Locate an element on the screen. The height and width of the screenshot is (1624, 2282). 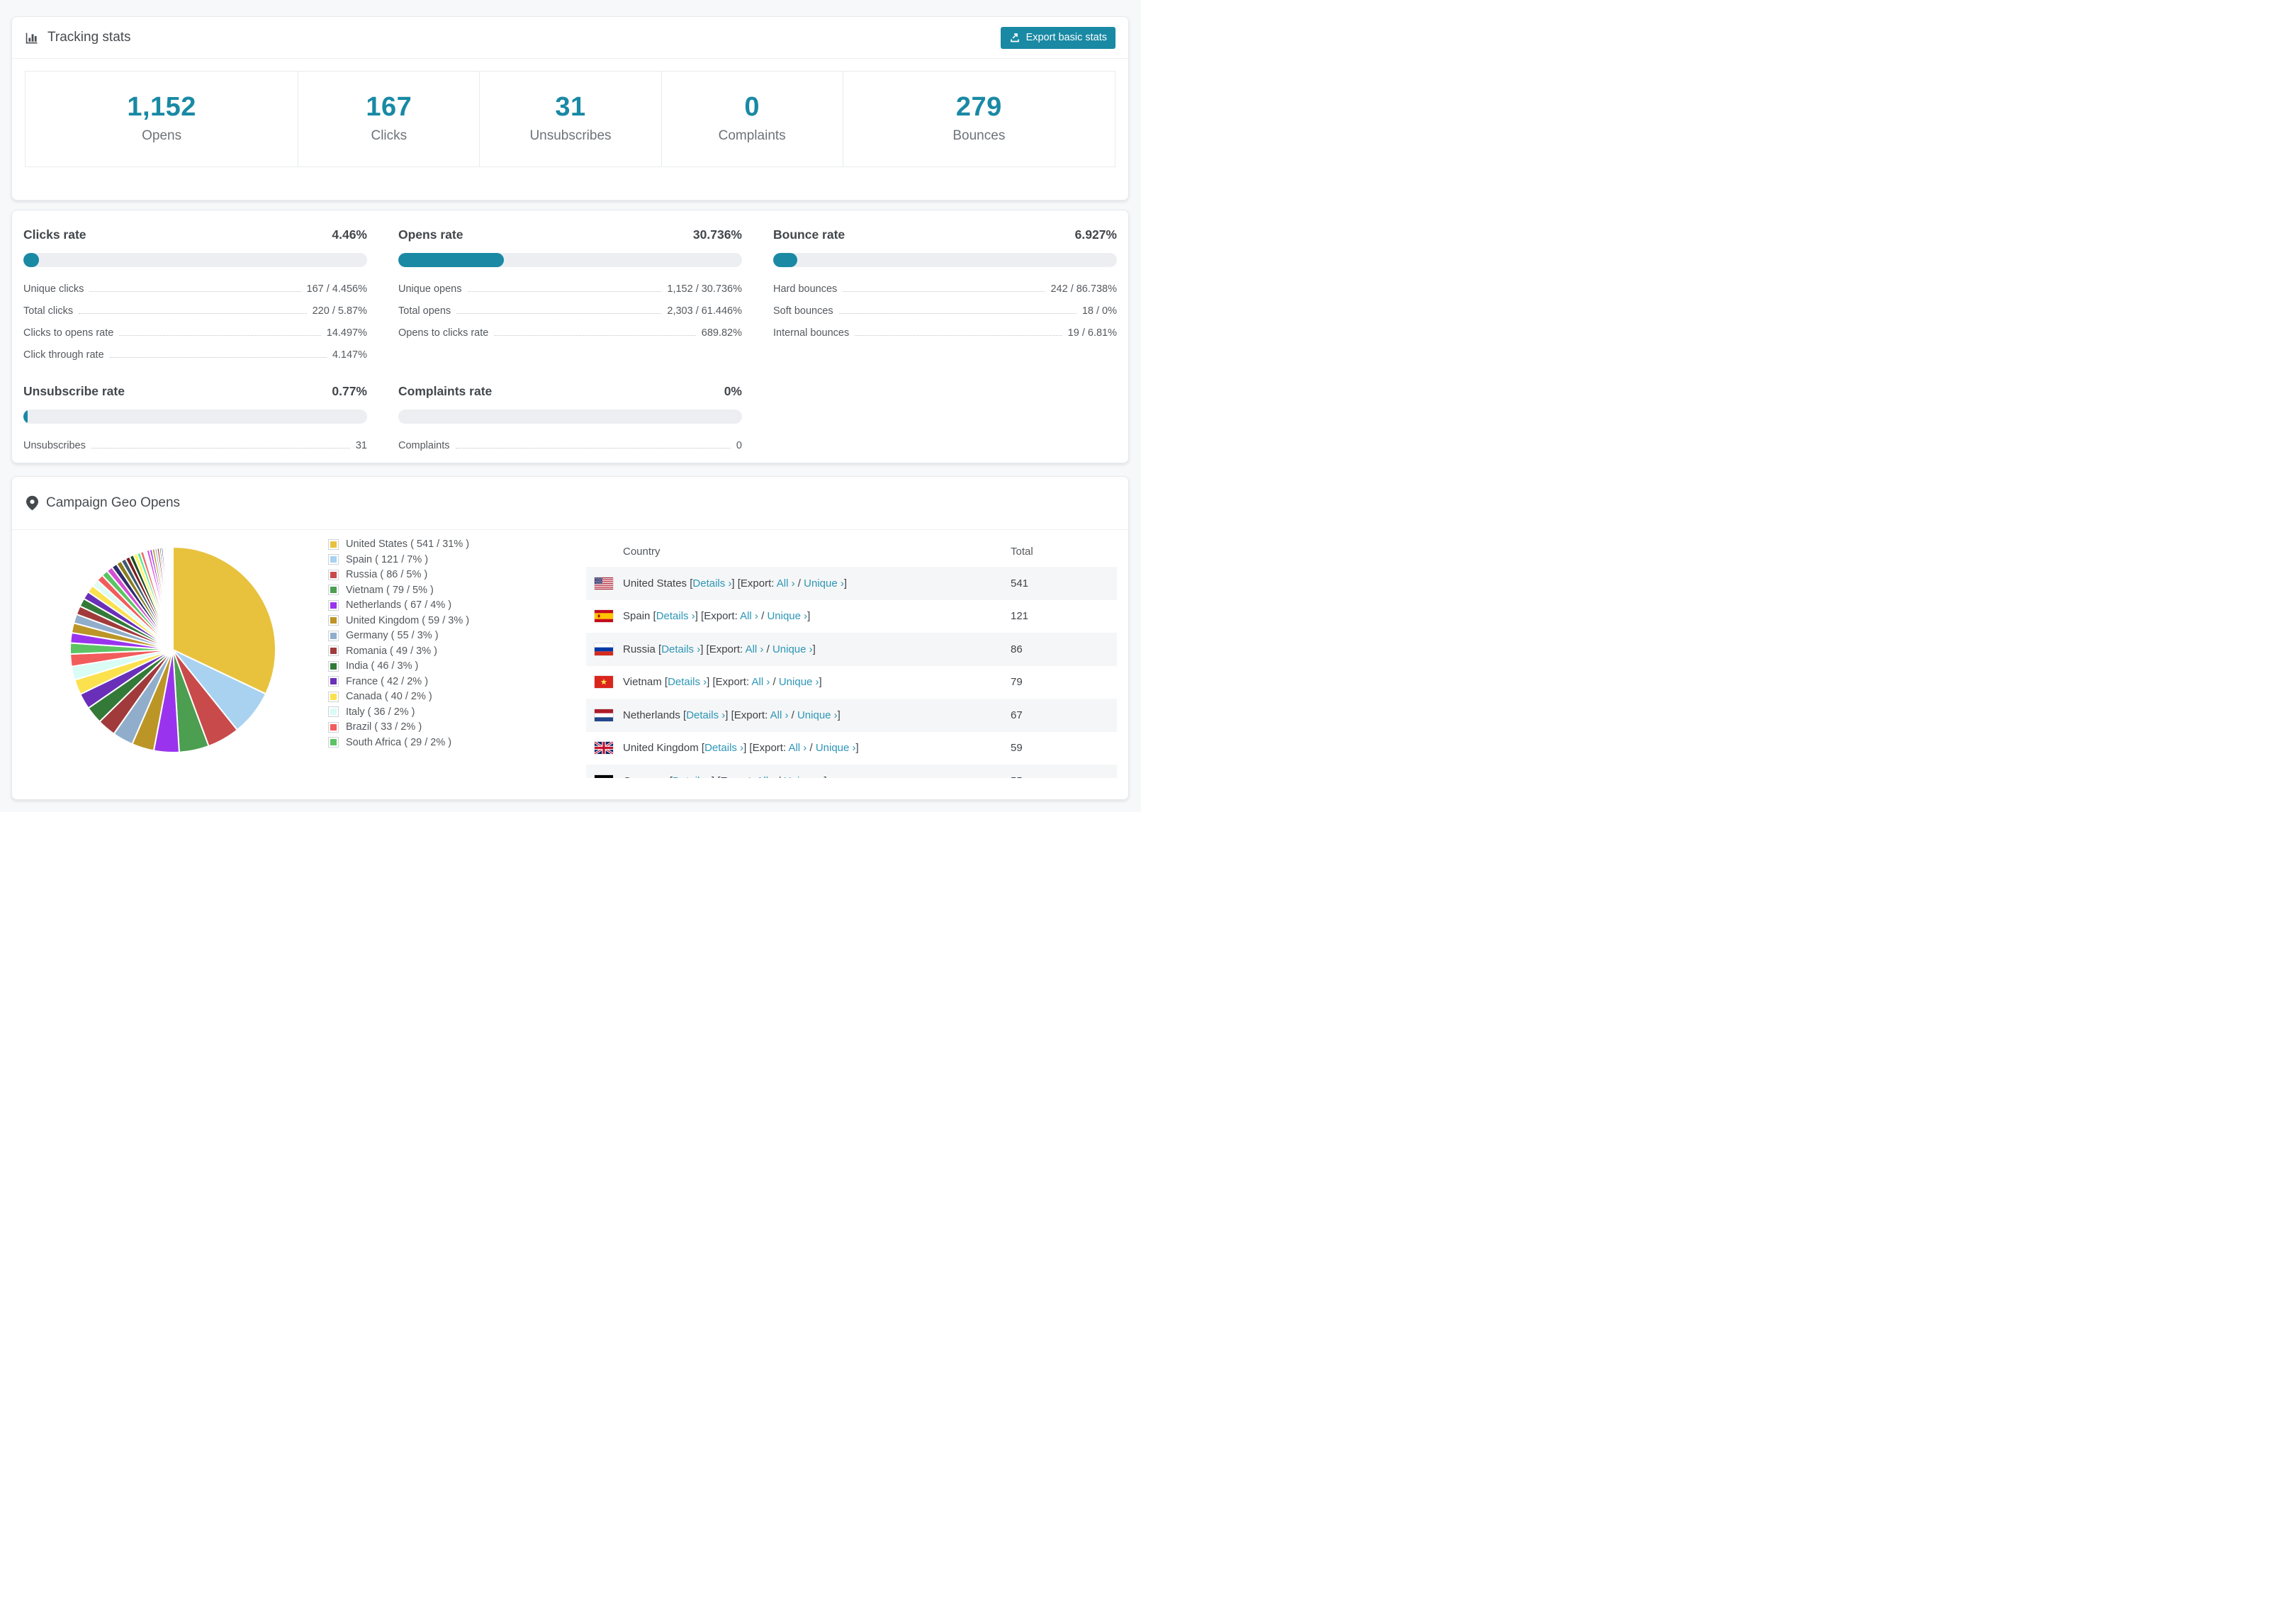
legend-item: Russia ( 86 / 5% ) is located at coordinates (451, 574).